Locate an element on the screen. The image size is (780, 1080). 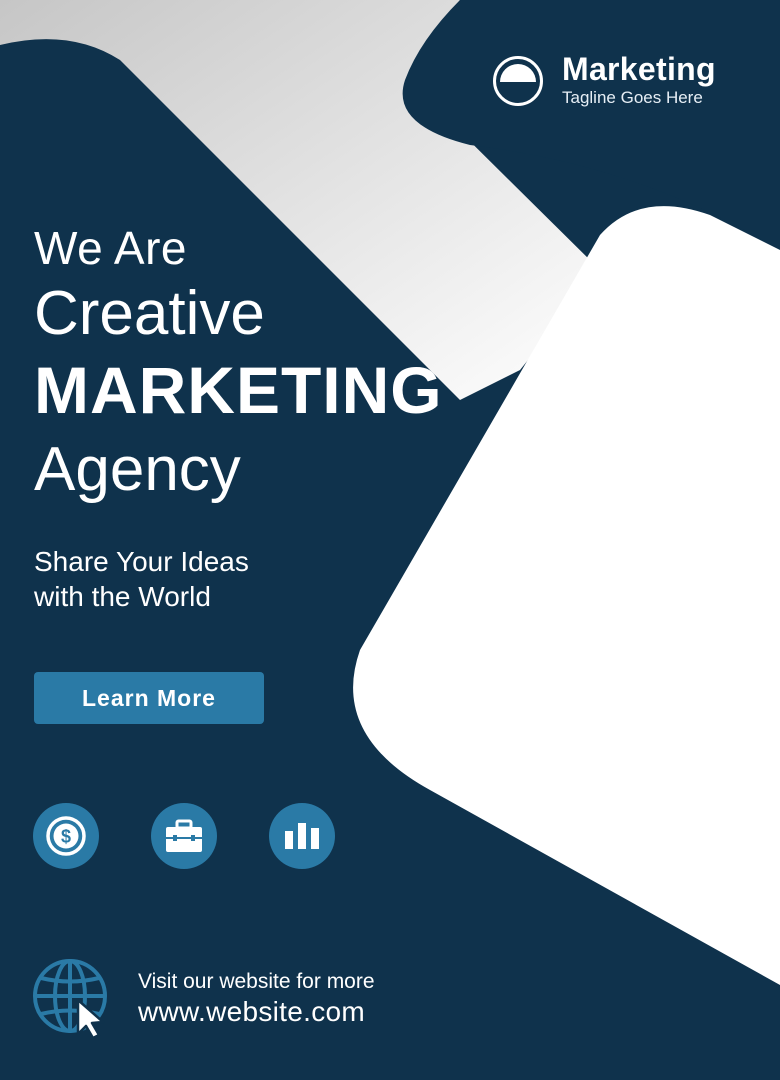
dollar-glyph: $ is located at coordinates (66, 836).